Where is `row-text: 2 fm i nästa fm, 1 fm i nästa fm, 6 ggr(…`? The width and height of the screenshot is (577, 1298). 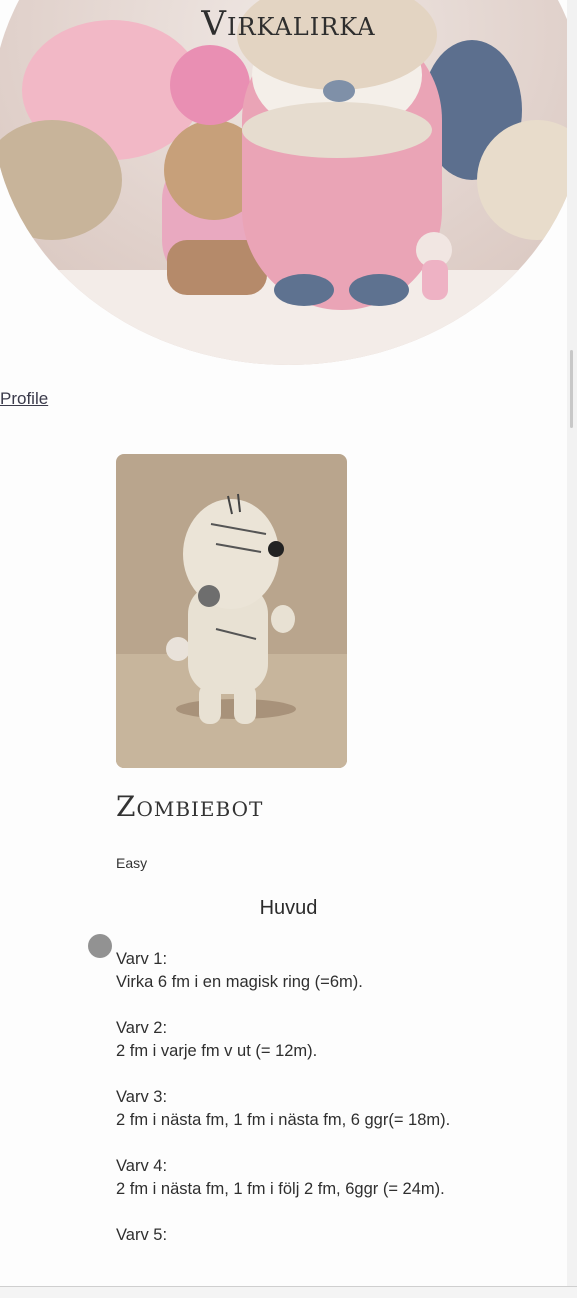 row-text: 2 fm i nästa fm, 1 fm i nästa fm, 6 ggr(… is located at coordinates (283, 1120).